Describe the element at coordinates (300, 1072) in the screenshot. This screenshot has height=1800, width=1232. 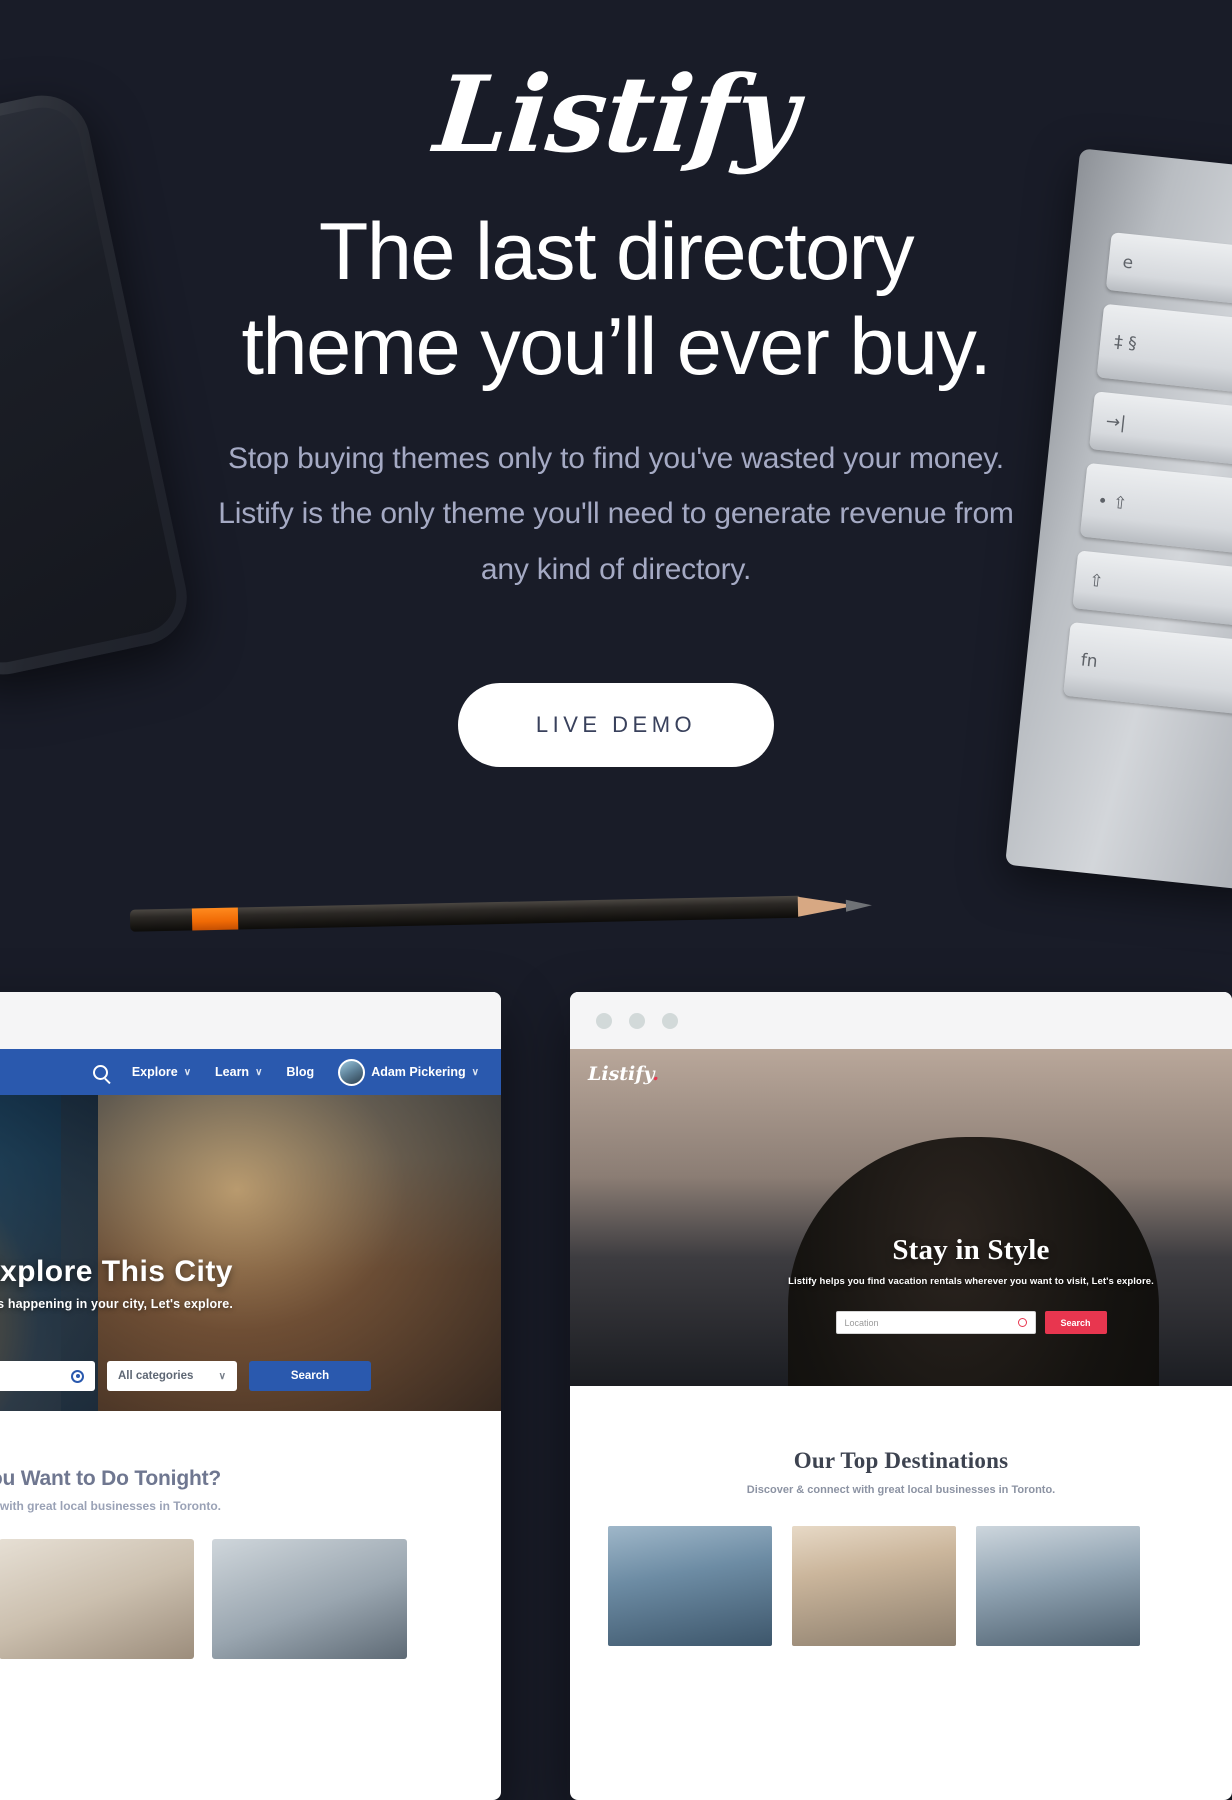
I see `nav-item-blog: Blog` at that location.